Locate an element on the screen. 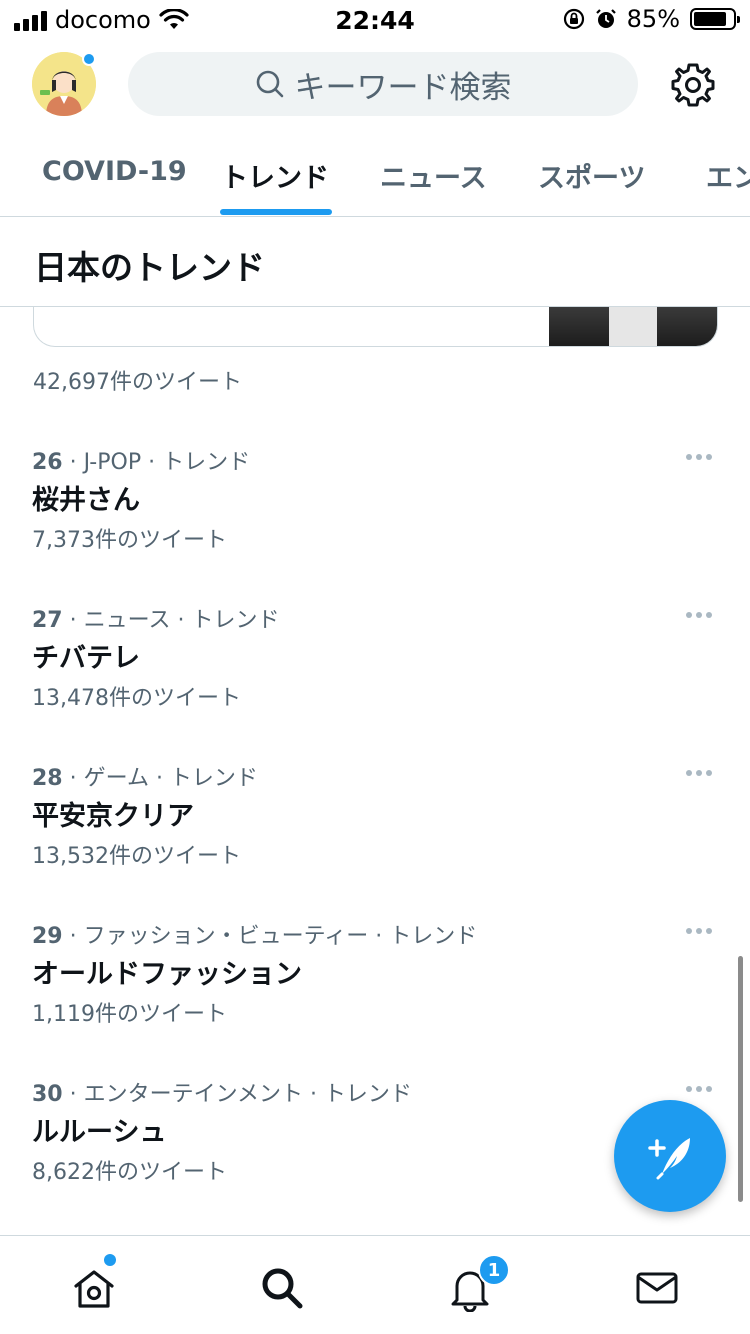  trend-name: 桜井さん is located at coordinates (86, 500).